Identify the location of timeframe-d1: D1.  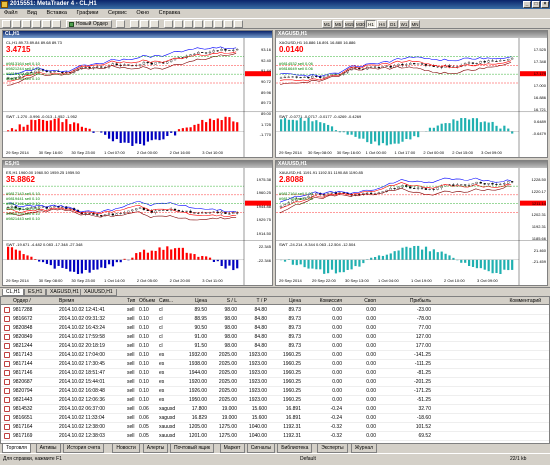
(393, 24).